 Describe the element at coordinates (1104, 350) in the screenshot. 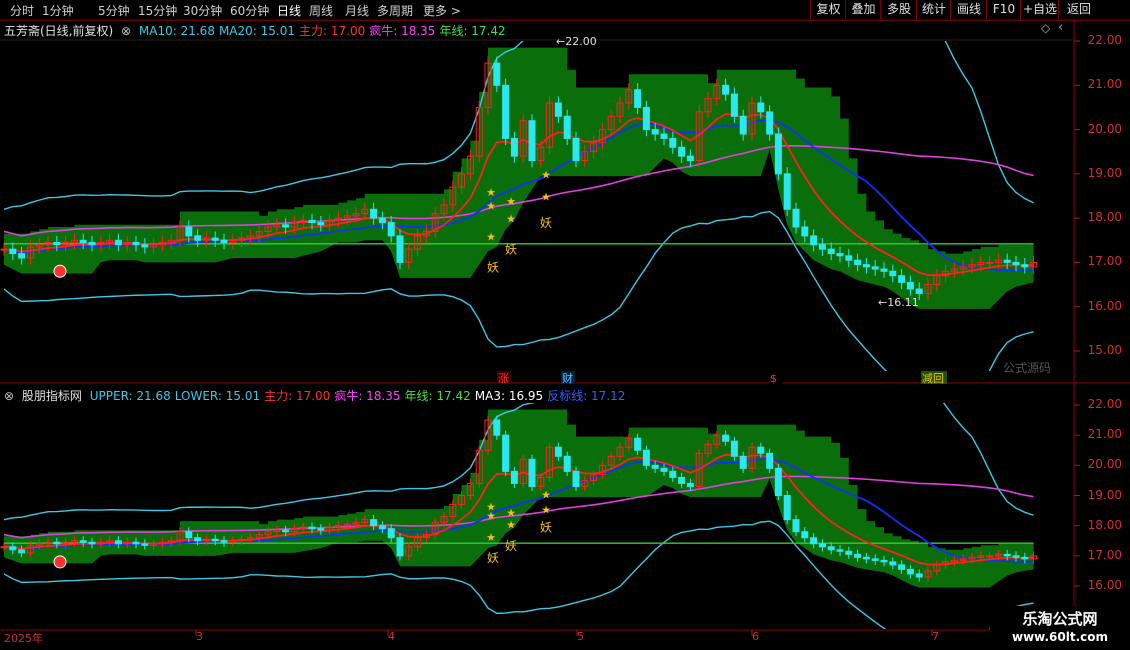

I see `y-tick-label: 15.00` at that location.